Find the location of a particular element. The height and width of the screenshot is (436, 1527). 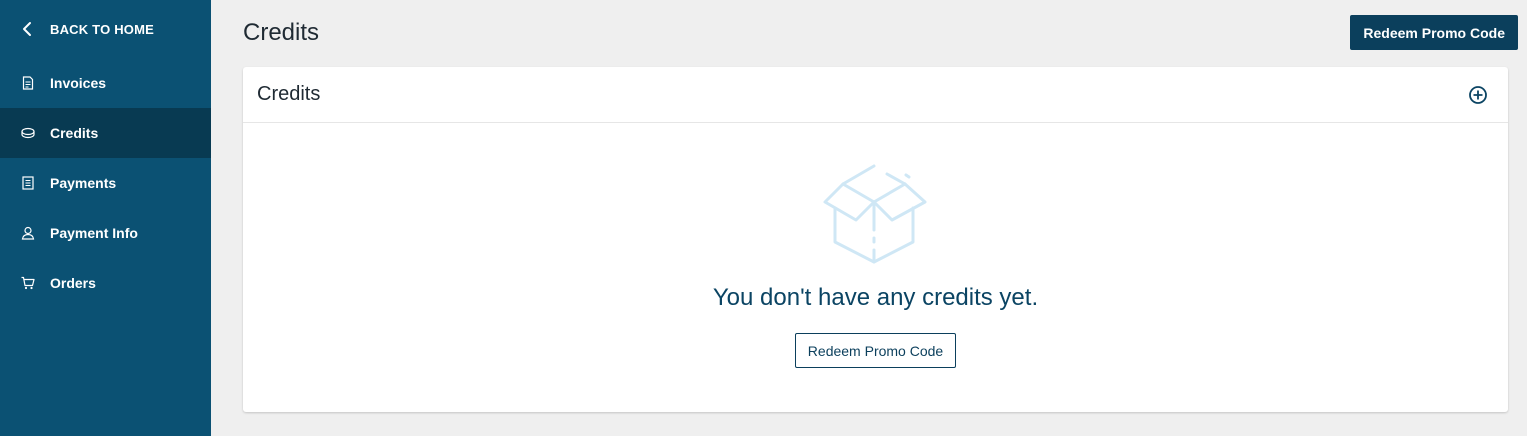

sidebar-item-payments: Payments is located at coordinates (105, 183).